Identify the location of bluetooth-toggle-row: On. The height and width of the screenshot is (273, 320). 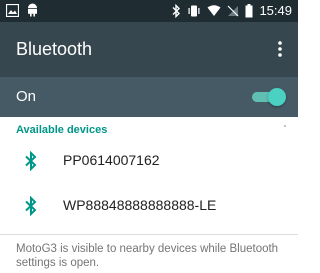
(149, 97).